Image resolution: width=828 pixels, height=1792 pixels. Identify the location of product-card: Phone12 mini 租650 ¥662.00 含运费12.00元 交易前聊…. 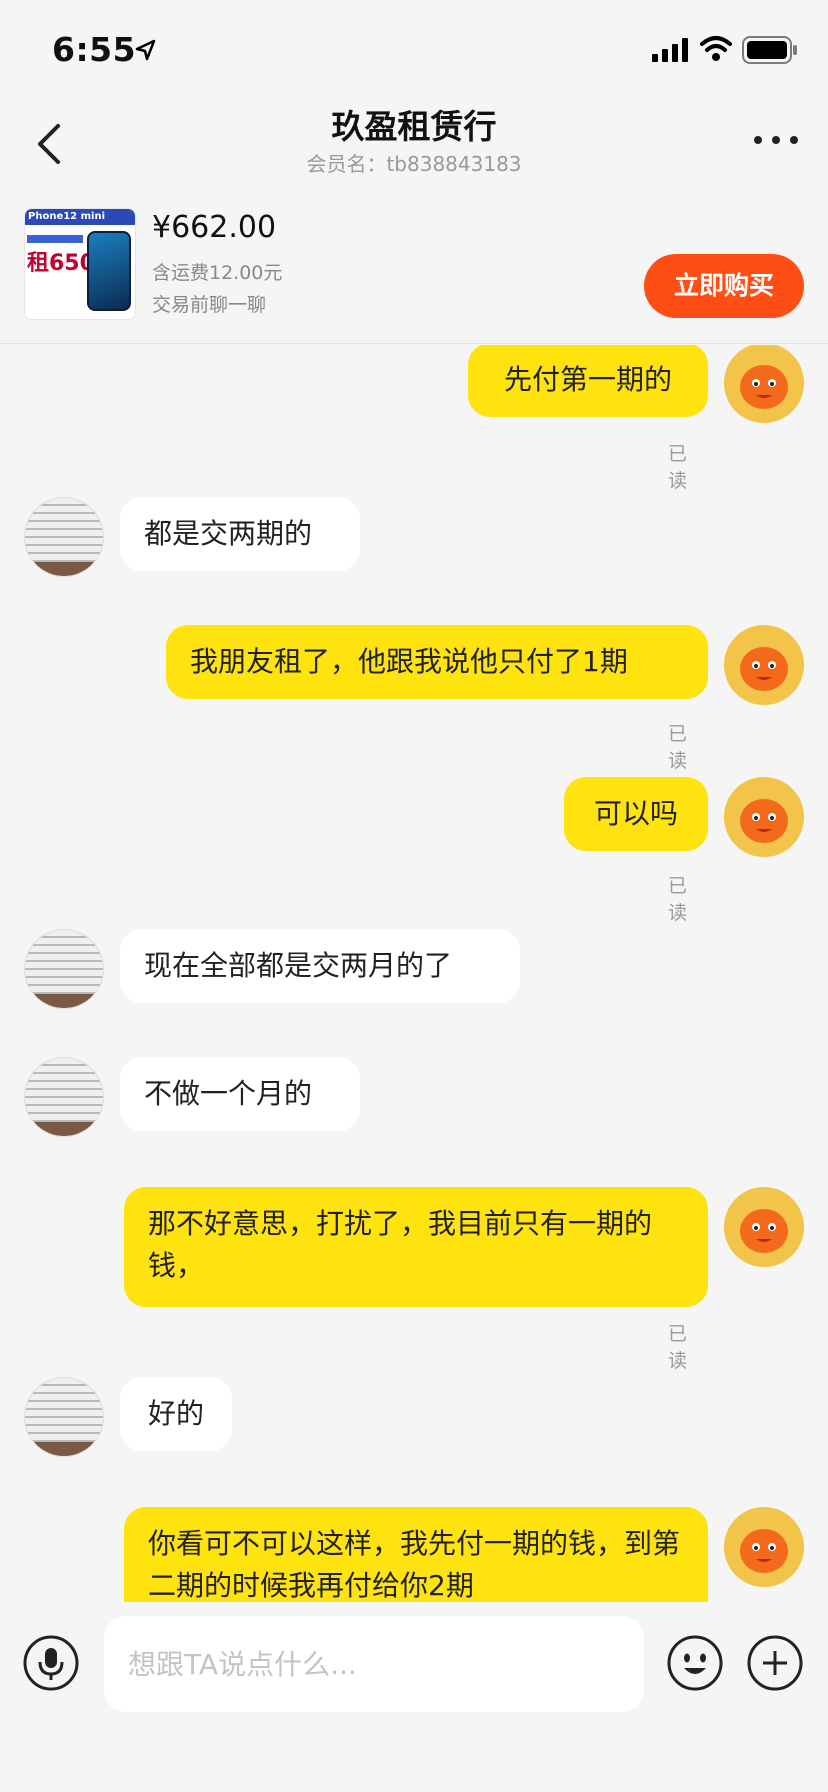
(414, 268).